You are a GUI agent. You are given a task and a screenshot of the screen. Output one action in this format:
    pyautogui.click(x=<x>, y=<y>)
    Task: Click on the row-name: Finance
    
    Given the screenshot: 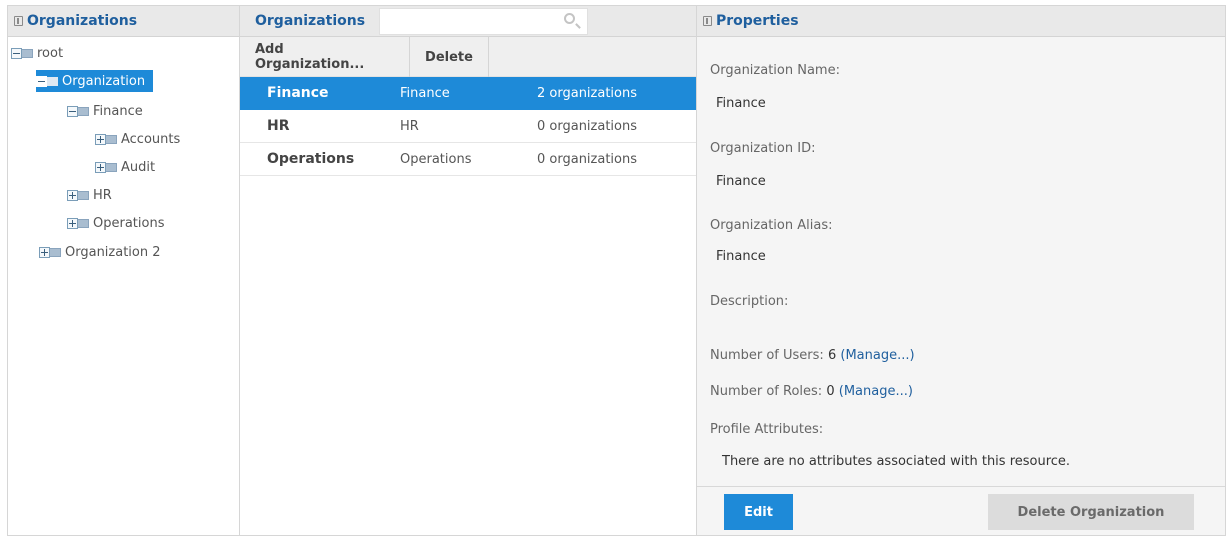 What is the action you would take?
    pyautogui.click(x=298, y=93)
    